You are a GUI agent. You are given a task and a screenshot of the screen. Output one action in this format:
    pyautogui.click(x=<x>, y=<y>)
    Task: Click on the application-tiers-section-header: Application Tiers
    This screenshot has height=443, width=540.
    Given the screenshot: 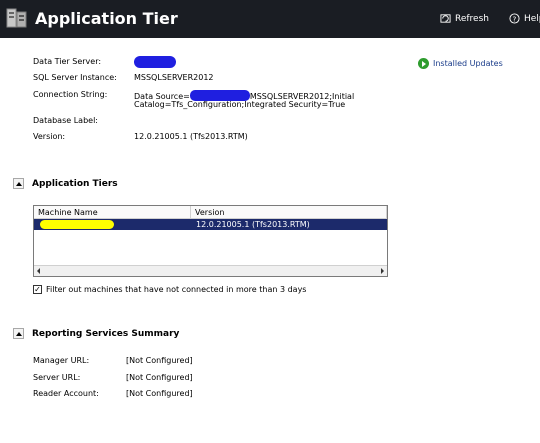 What is the action you would take?
    pyautogui.click(x=65, y=183)
    